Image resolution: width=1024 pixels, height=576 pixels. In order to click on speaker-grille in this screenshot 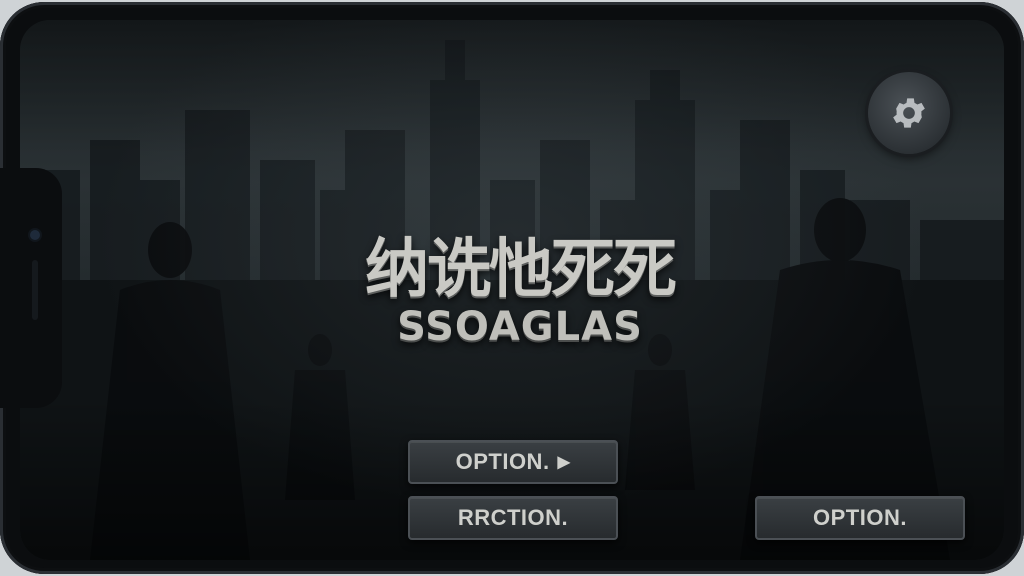, I will do `click(35, 290)`.